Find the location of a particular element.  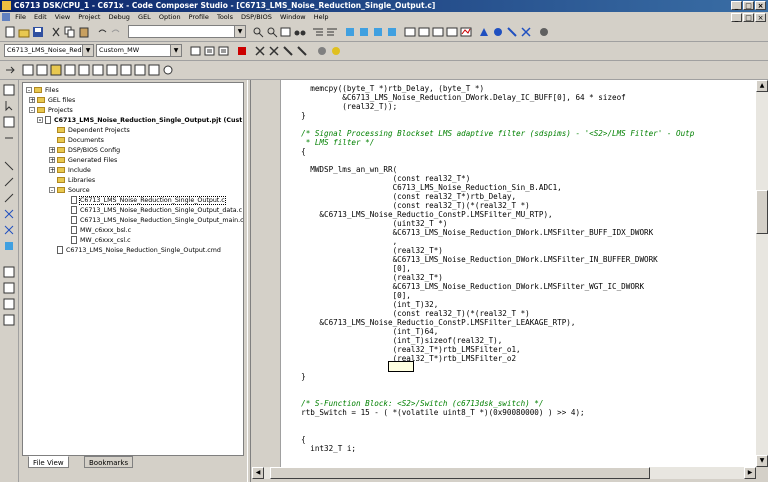

help-icon is located at coordinates (544, 32).